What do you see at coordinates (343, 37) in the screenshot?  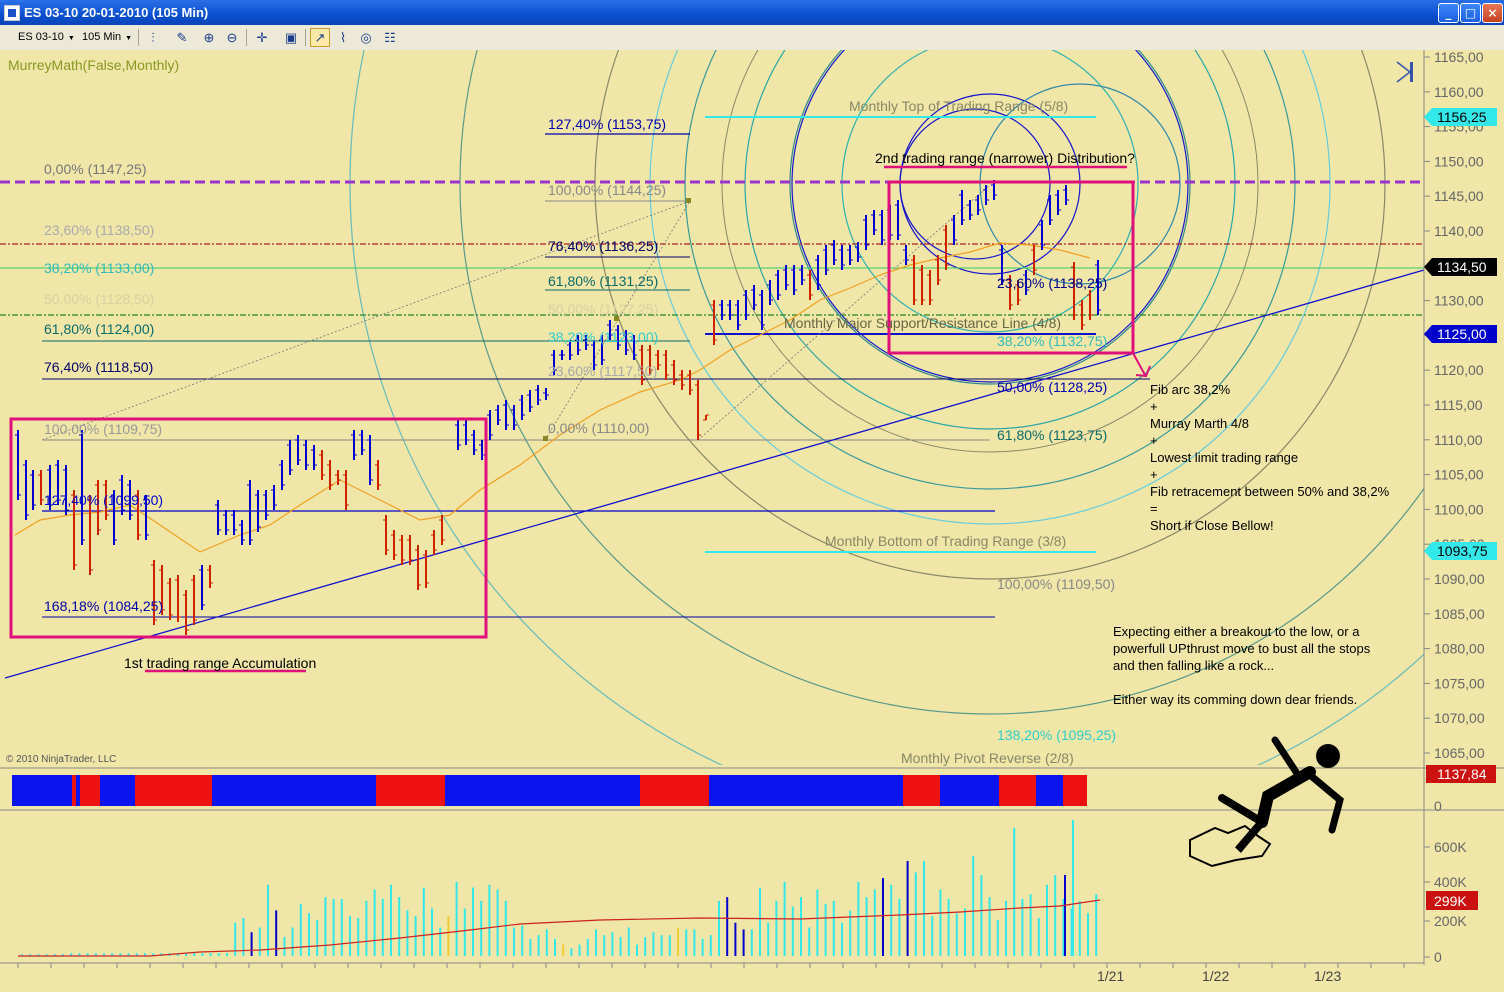 I see `strategies-icon: ⌇` at bounding box center [343, 37].